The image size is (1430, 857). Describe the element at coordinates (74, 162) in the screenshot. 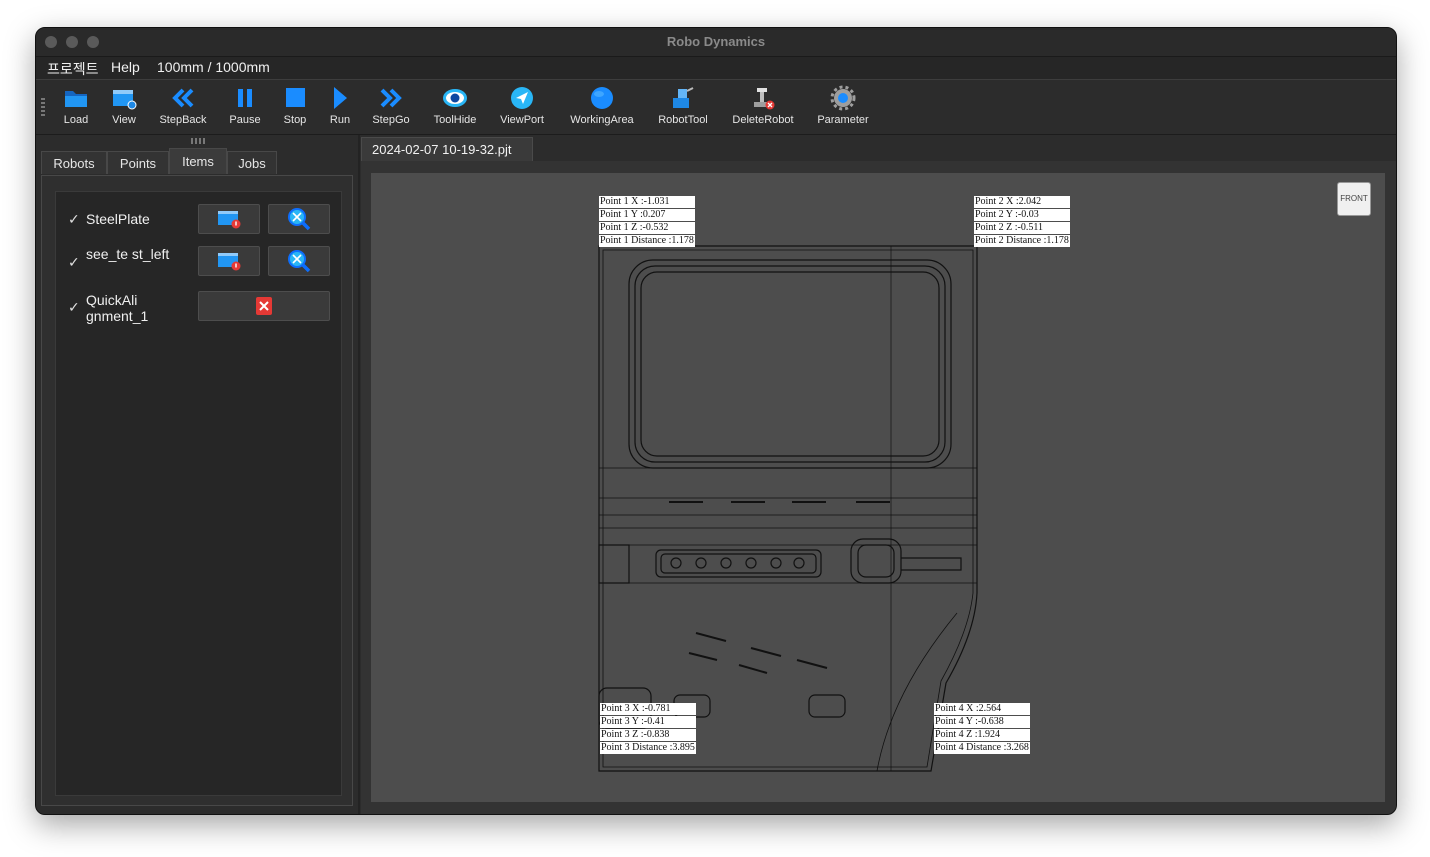

I see `tab-robots: Robots` at that location.